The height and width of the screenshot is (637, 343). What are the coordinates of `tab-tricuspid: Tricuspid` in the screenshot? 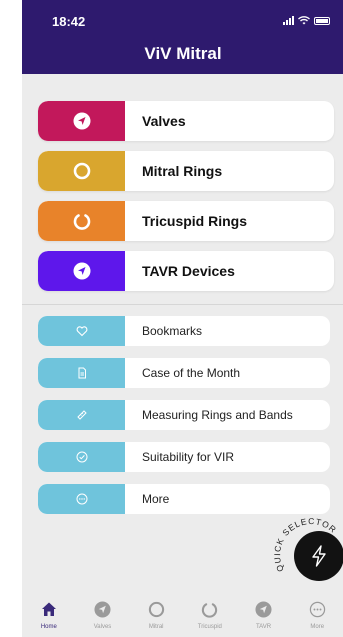 It's located at (210, 614).